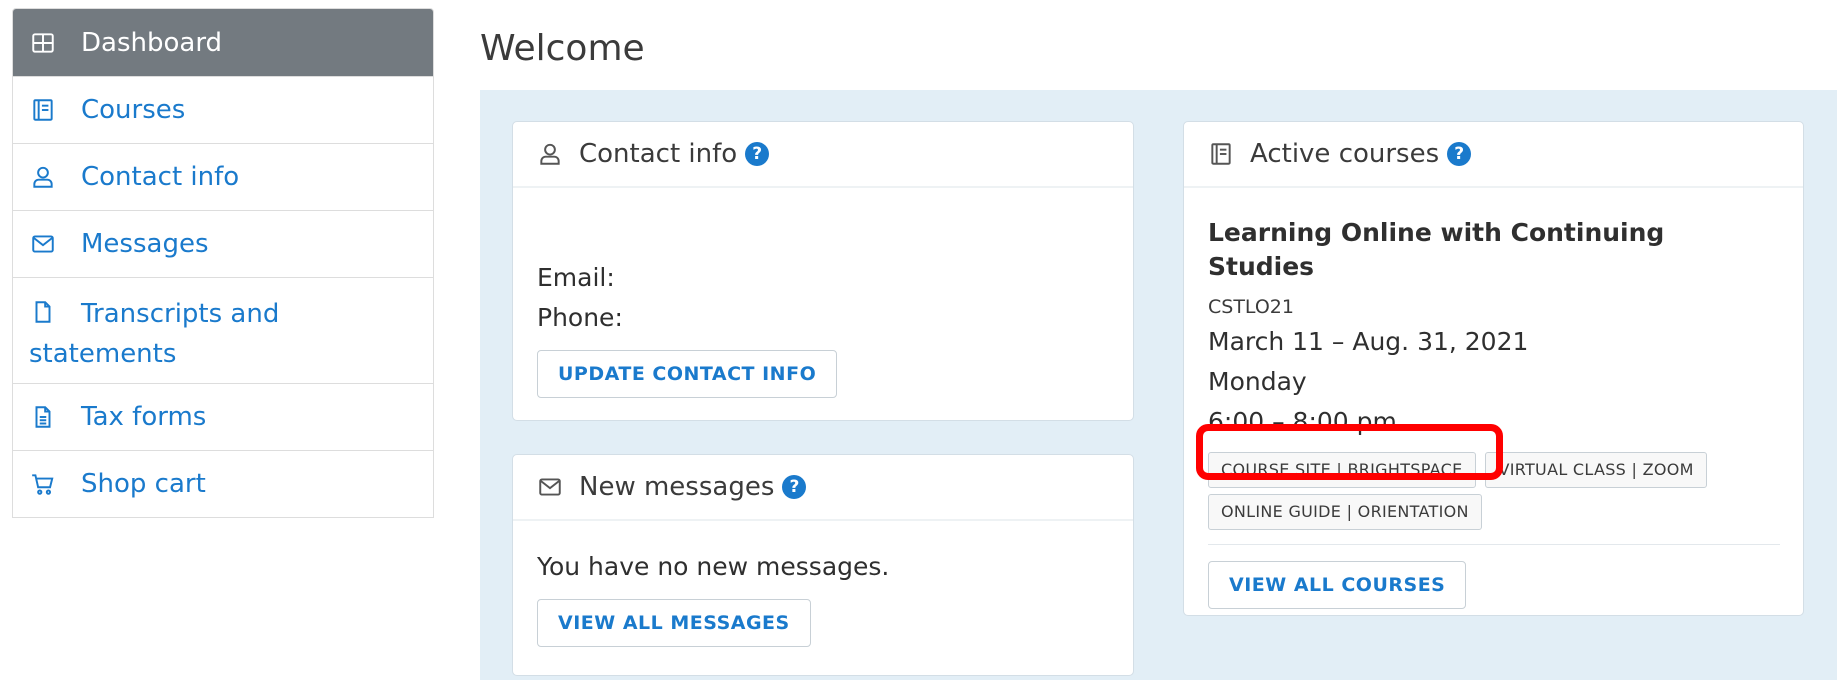 The height and width of the screenshot is (680, 1837). What do you see at coordinates (43, 417) in the screenshot?
I see `form-icon` at bounding box center [43, 417].